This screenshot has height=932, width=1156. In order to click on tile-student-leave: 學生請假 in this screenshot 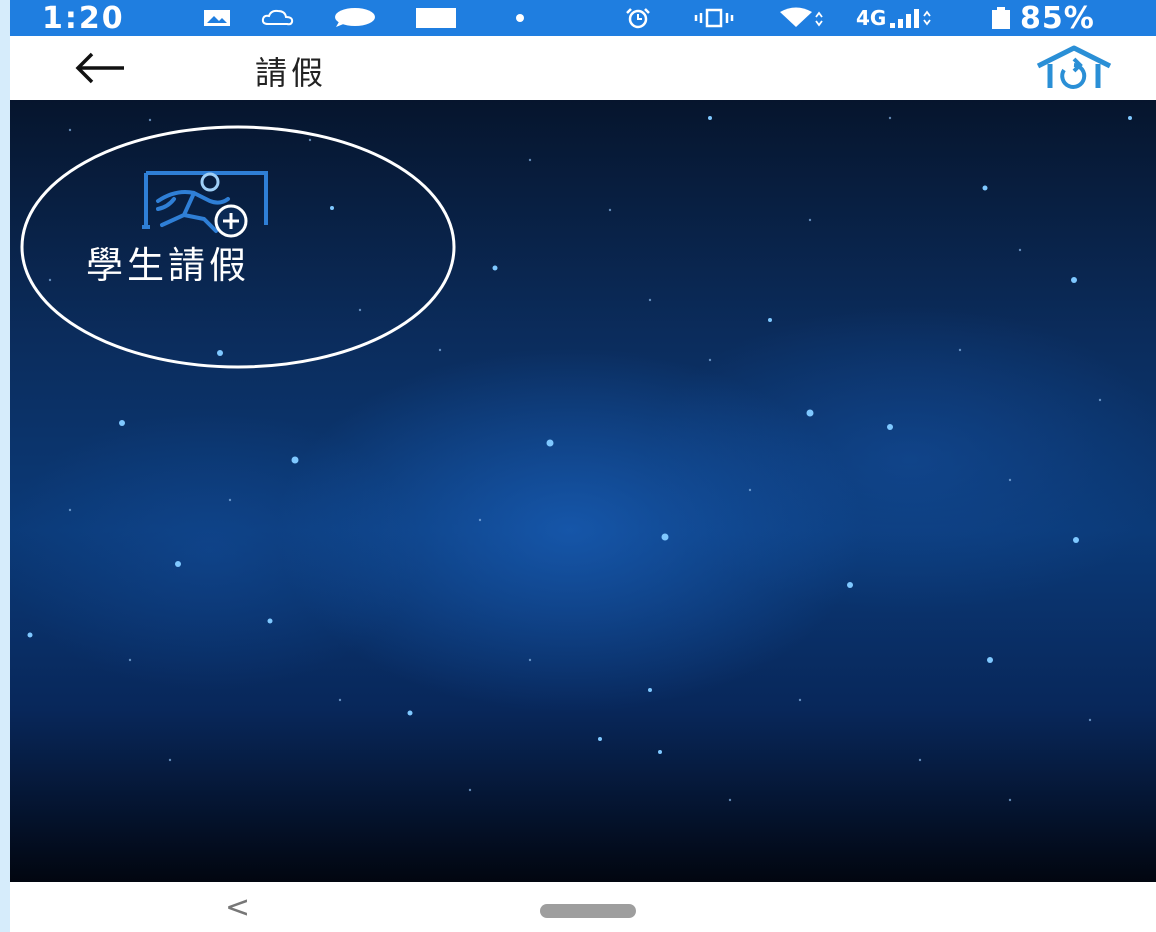, I will do `click(238, 247)`.